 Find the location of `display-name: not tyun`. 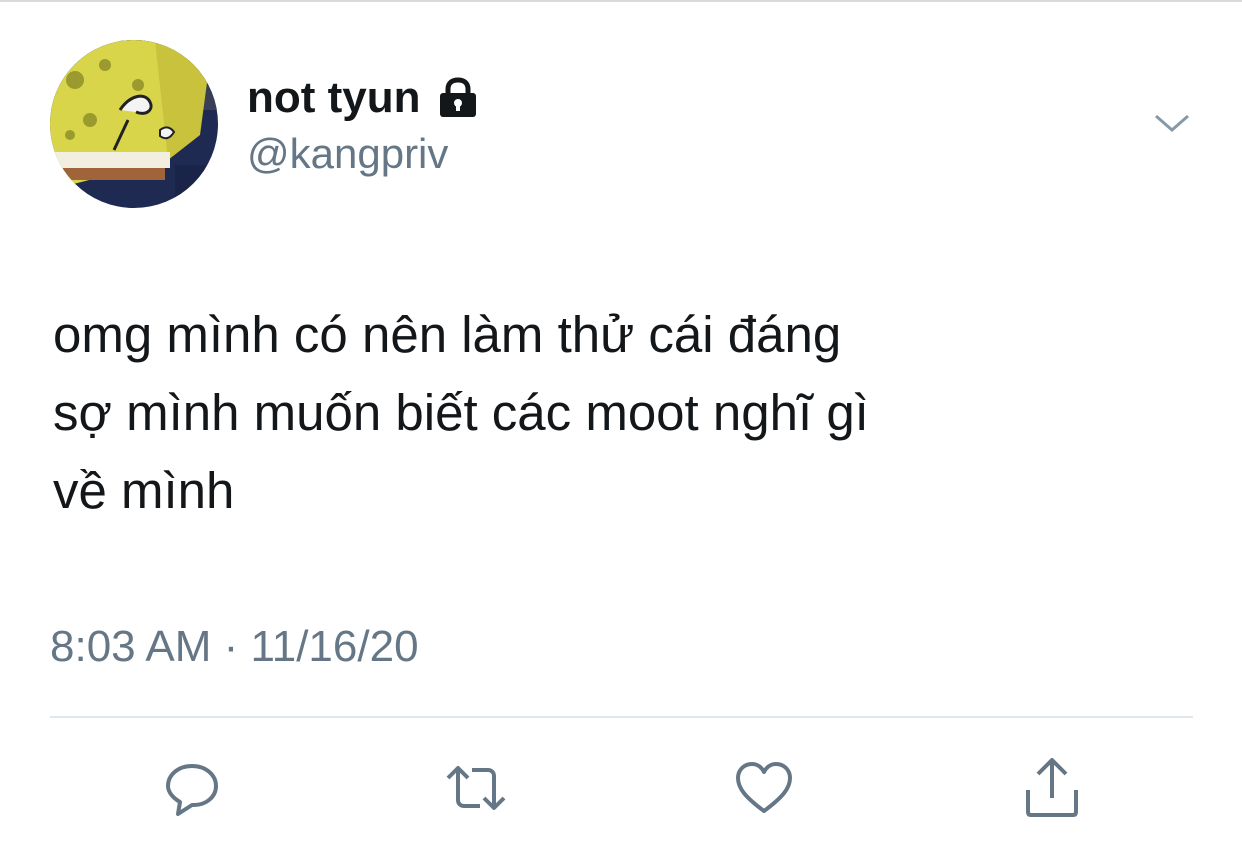

display-name: not tyun is located at coordinates (334, 98).